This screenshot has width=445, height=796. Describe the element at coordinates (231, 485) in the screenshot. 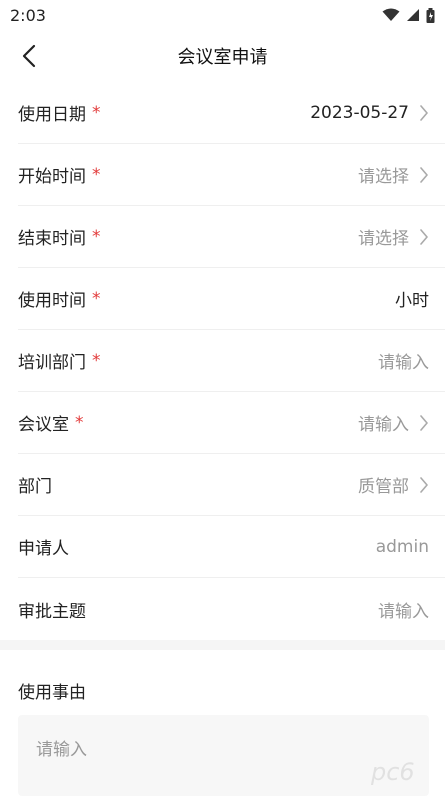

I see `row-department: 部门 质管部` at that location.